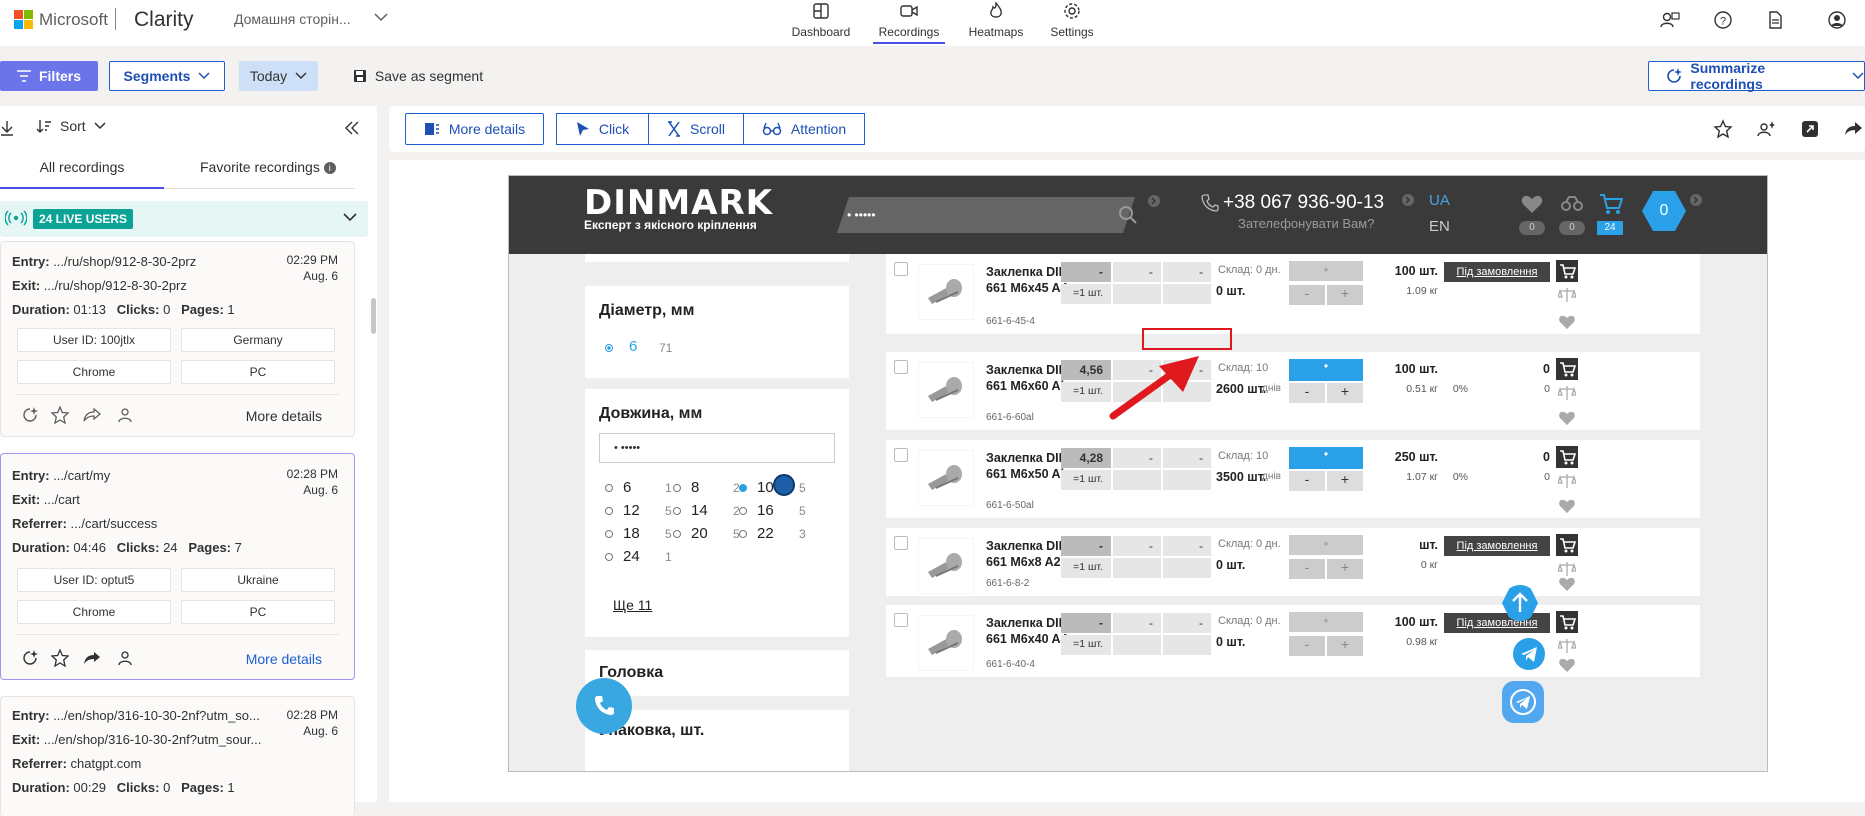 This screenshot has width=1865, height=816. I want to click on external-link-icon, so click(1810, 129).